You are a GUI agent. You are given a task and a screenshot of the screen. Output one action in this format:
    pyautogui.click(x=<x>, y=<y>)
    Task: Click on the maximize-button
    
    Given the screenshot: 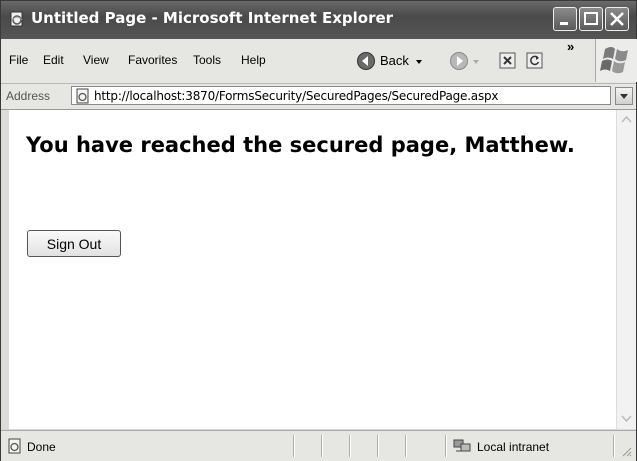 What is the action you would take?
    pyautogui.click(x=591, y=19)
    